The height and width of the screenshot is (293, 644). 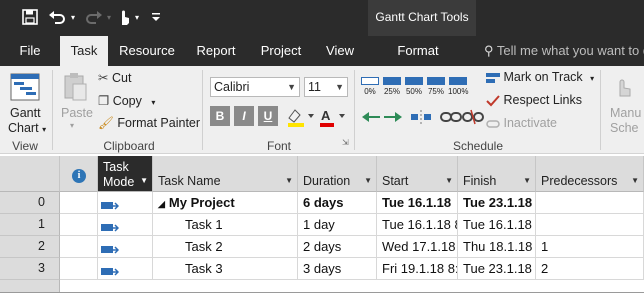 I want to click on predecessors-cell: 1, so click(x=590, y=247).